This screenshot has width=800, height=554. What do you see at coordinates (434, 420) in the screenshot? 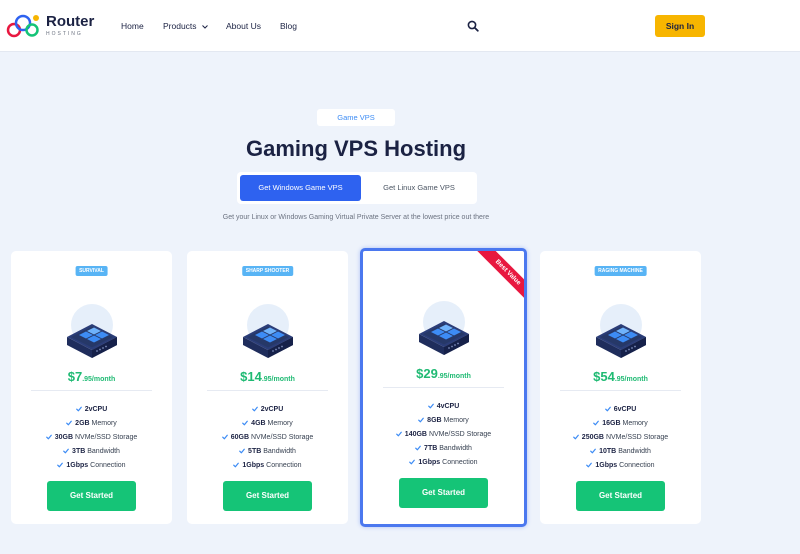
I see `feature-value: 8GB` at bounding box center [434, 420].